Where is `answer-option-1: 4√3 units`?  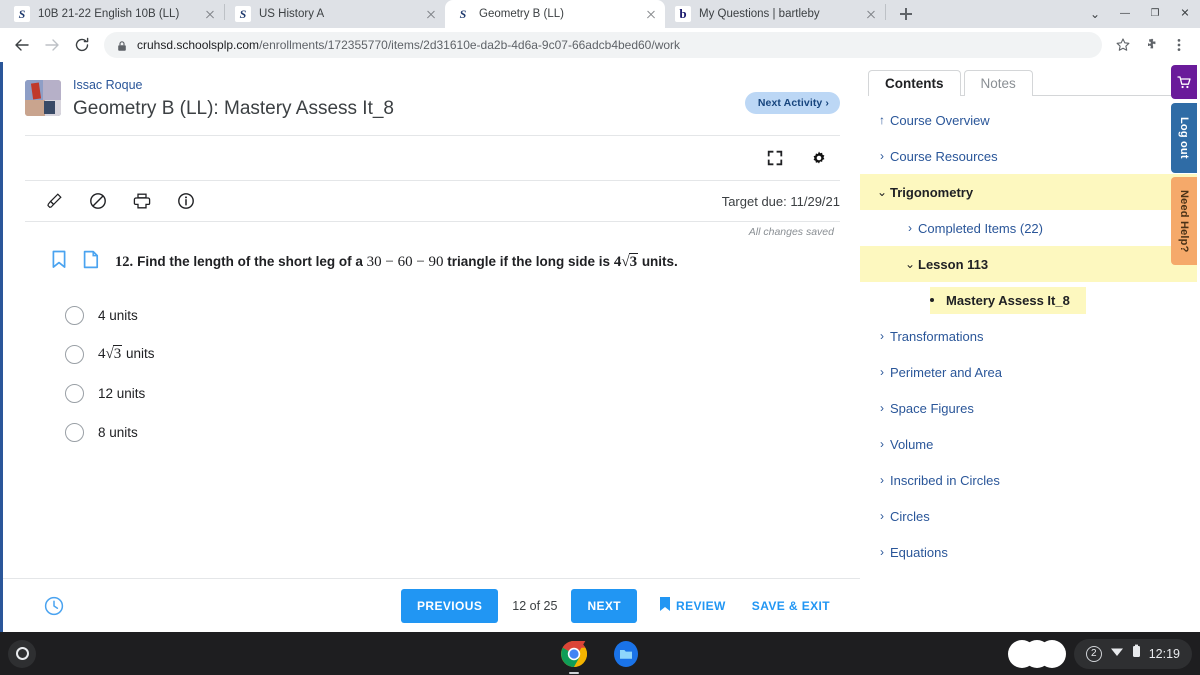 answer-option-1: 4√3 units is located at coordinates (447, 354).